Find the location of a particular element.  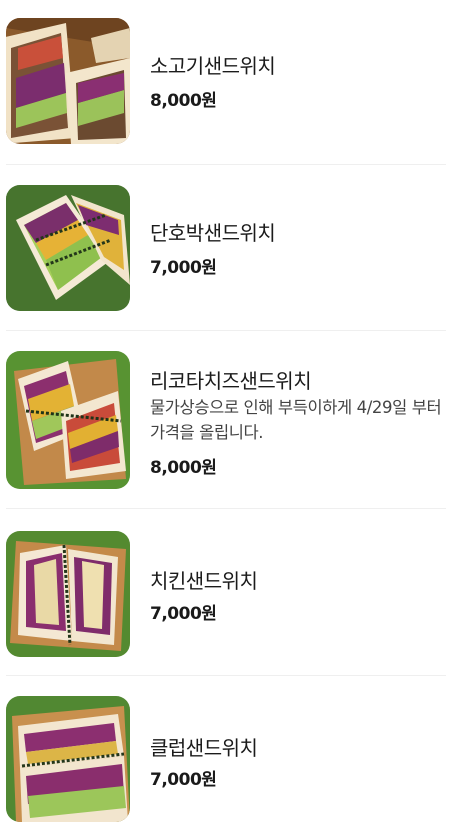

item-description: 물가상승으로 인해 부득이하게 4/29일 부터 가격을 올립니다. is located at coordinates (296, 420).